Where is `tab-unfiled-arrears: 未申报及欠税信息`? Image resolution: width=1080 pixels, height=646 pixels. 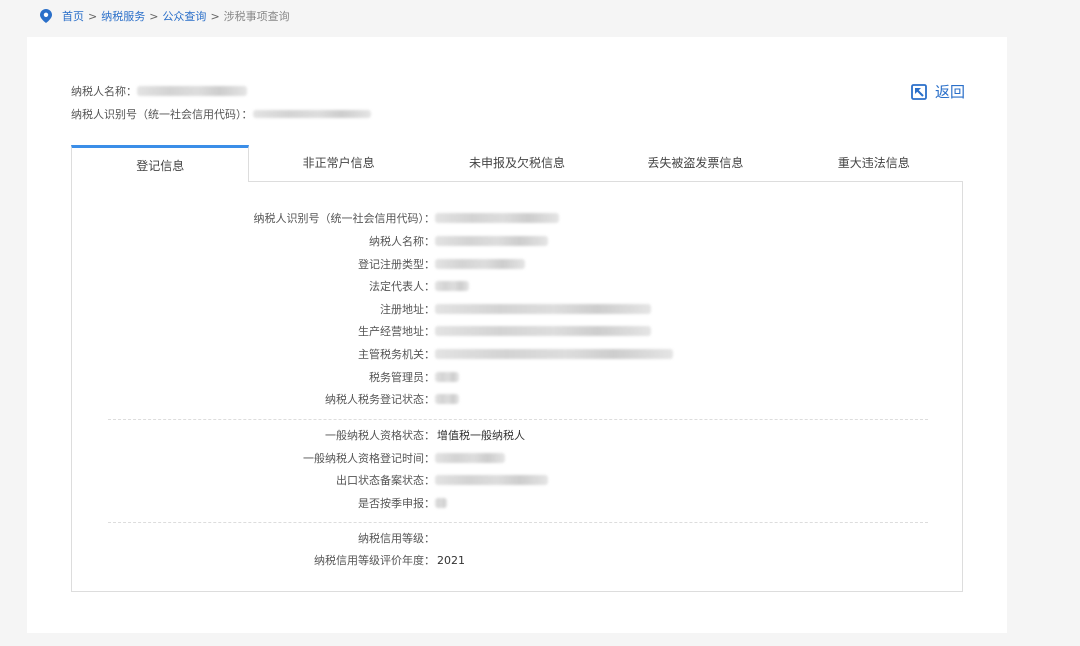 tab-unfiled-arrears: 未申报及欠税信息 is located at coordinates (517, 162).